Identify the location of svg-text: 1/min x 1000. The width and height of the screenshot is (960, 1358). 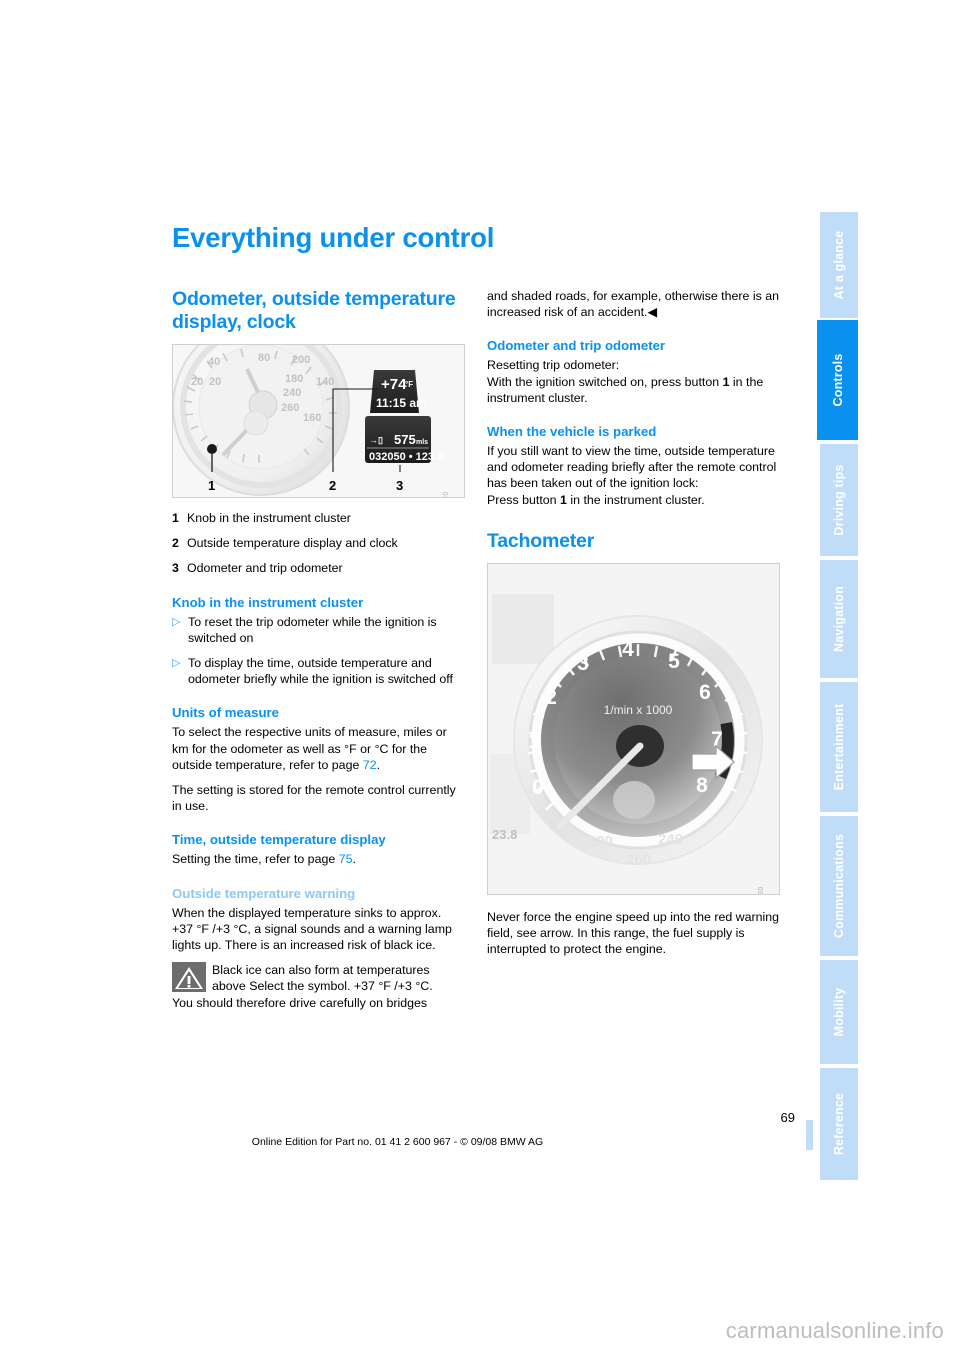
(638, 710).